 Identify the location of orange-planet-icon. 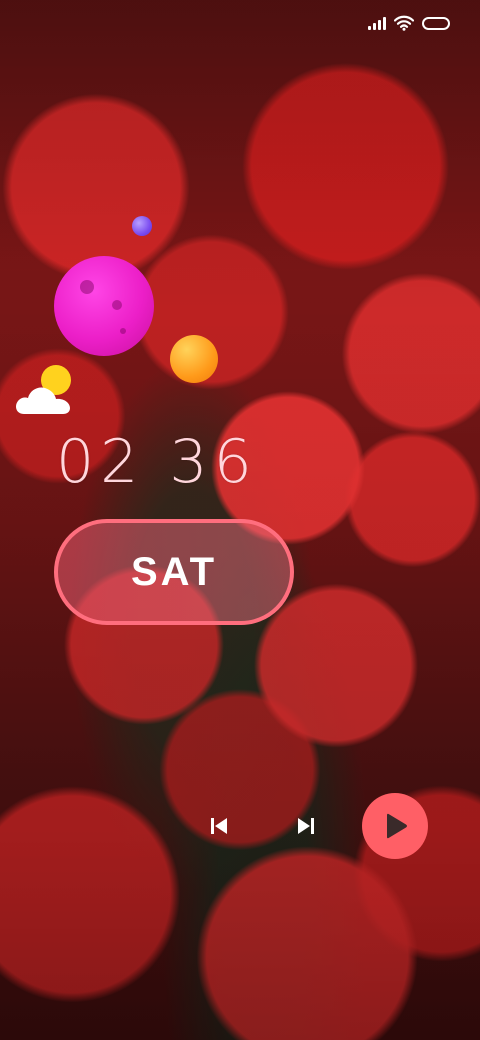
(194, 359).